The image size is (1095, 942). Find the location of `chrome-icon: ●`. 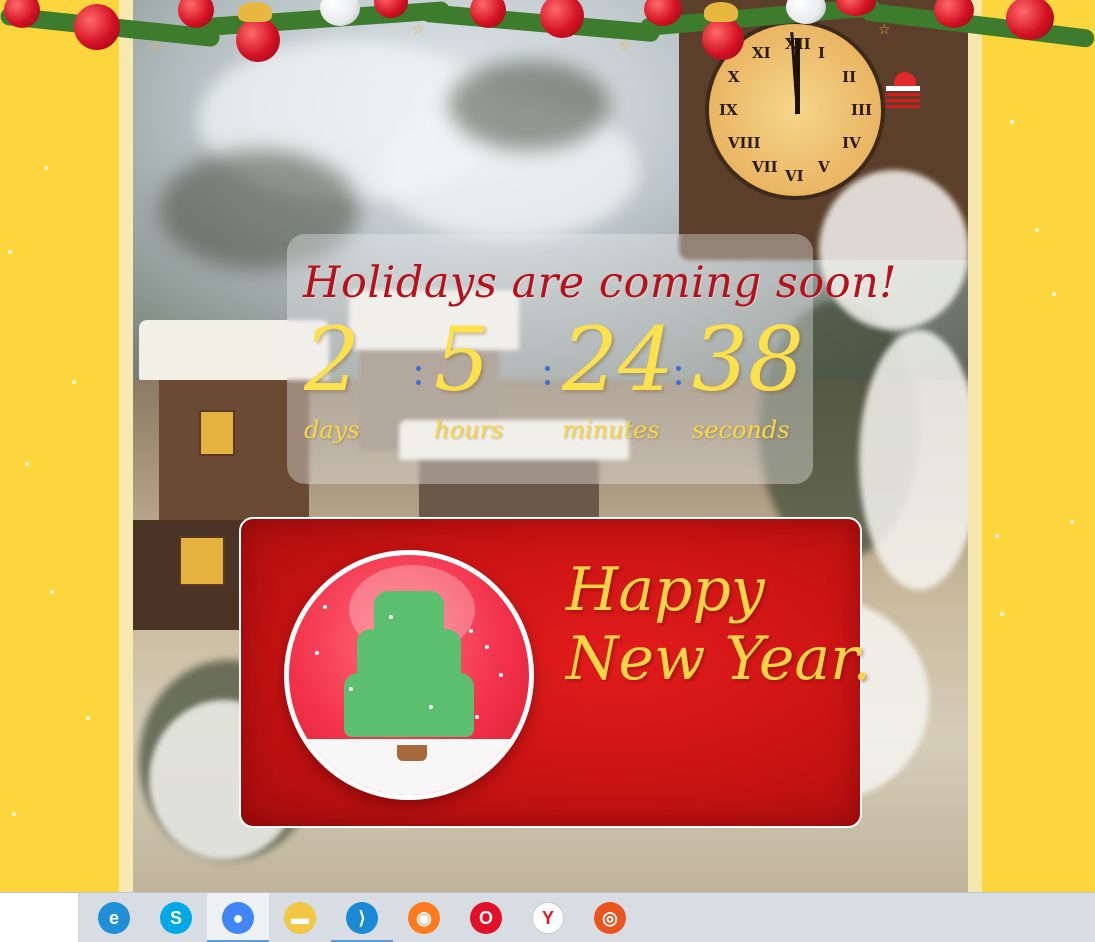

chrome-icon: ● is located at coordinates (238, 918).